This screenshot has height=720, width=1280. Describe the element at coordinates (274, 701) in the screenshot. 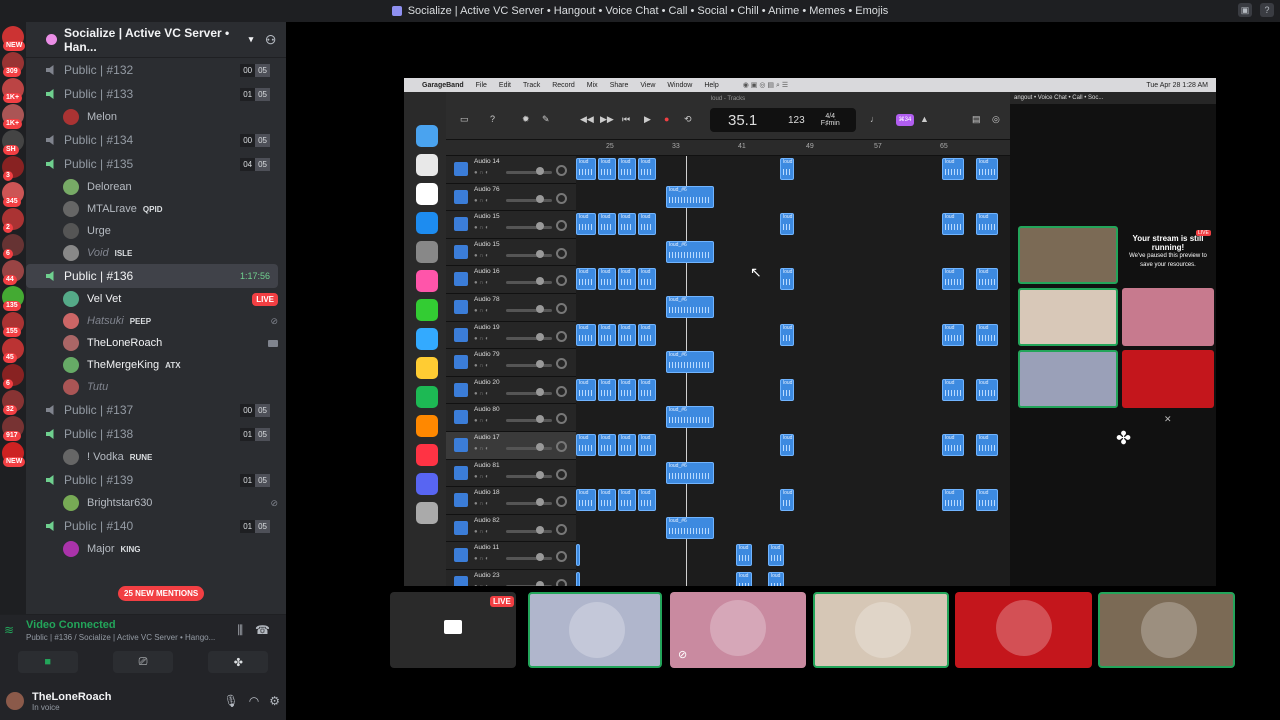

I see `gear-icon: ⚙` at that location.